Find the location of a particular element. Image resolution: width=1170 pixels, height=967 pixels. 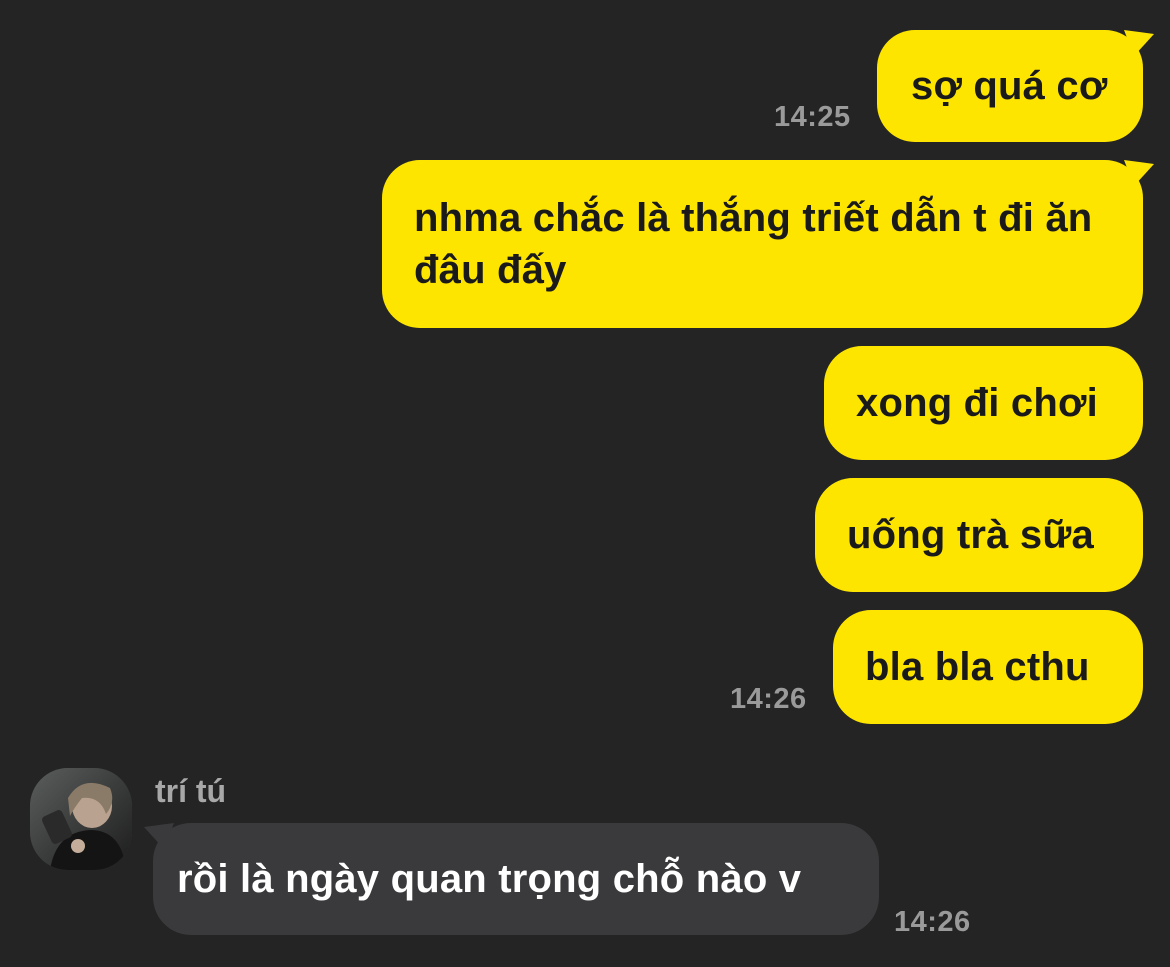

user-avatar-photo is located at coordinates (81, 819).